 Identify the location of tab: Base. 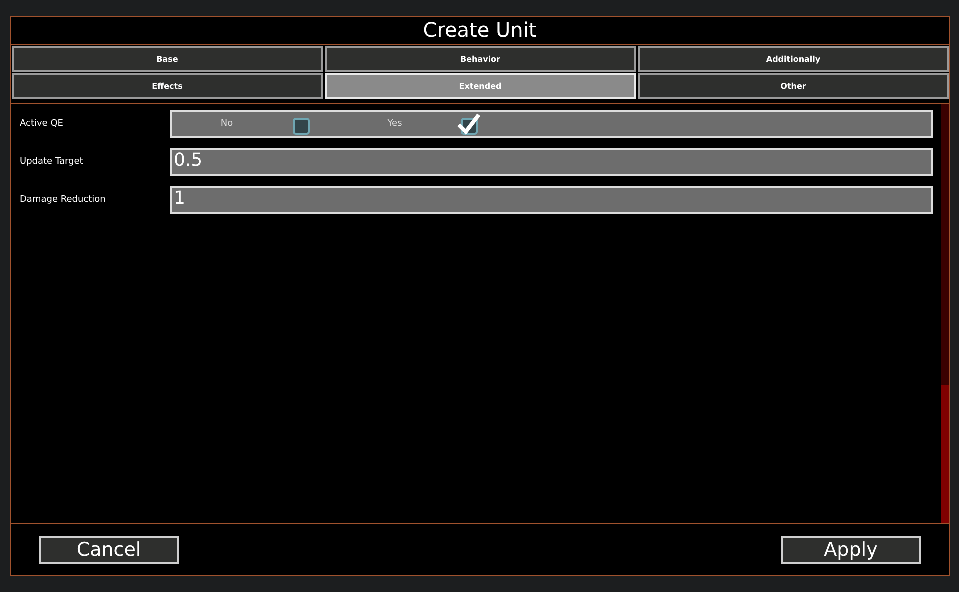
(167, 59).